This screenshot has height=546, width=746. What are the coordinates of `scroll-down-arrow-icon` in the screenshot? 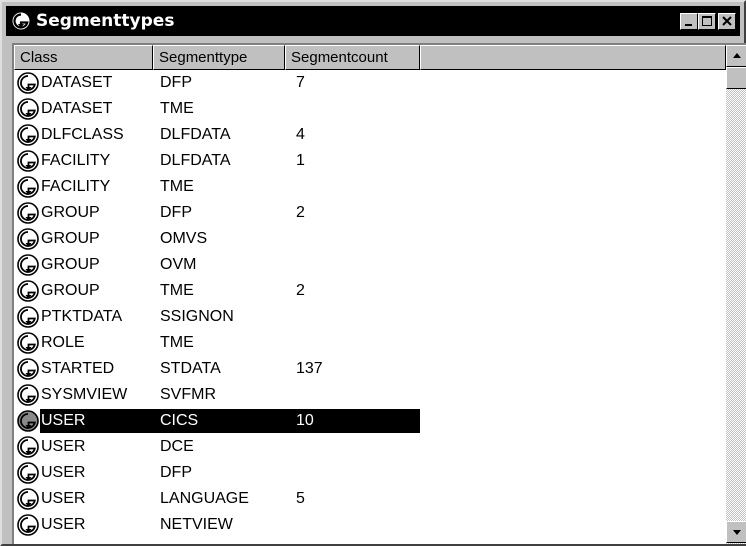 It's located at (737, 532).